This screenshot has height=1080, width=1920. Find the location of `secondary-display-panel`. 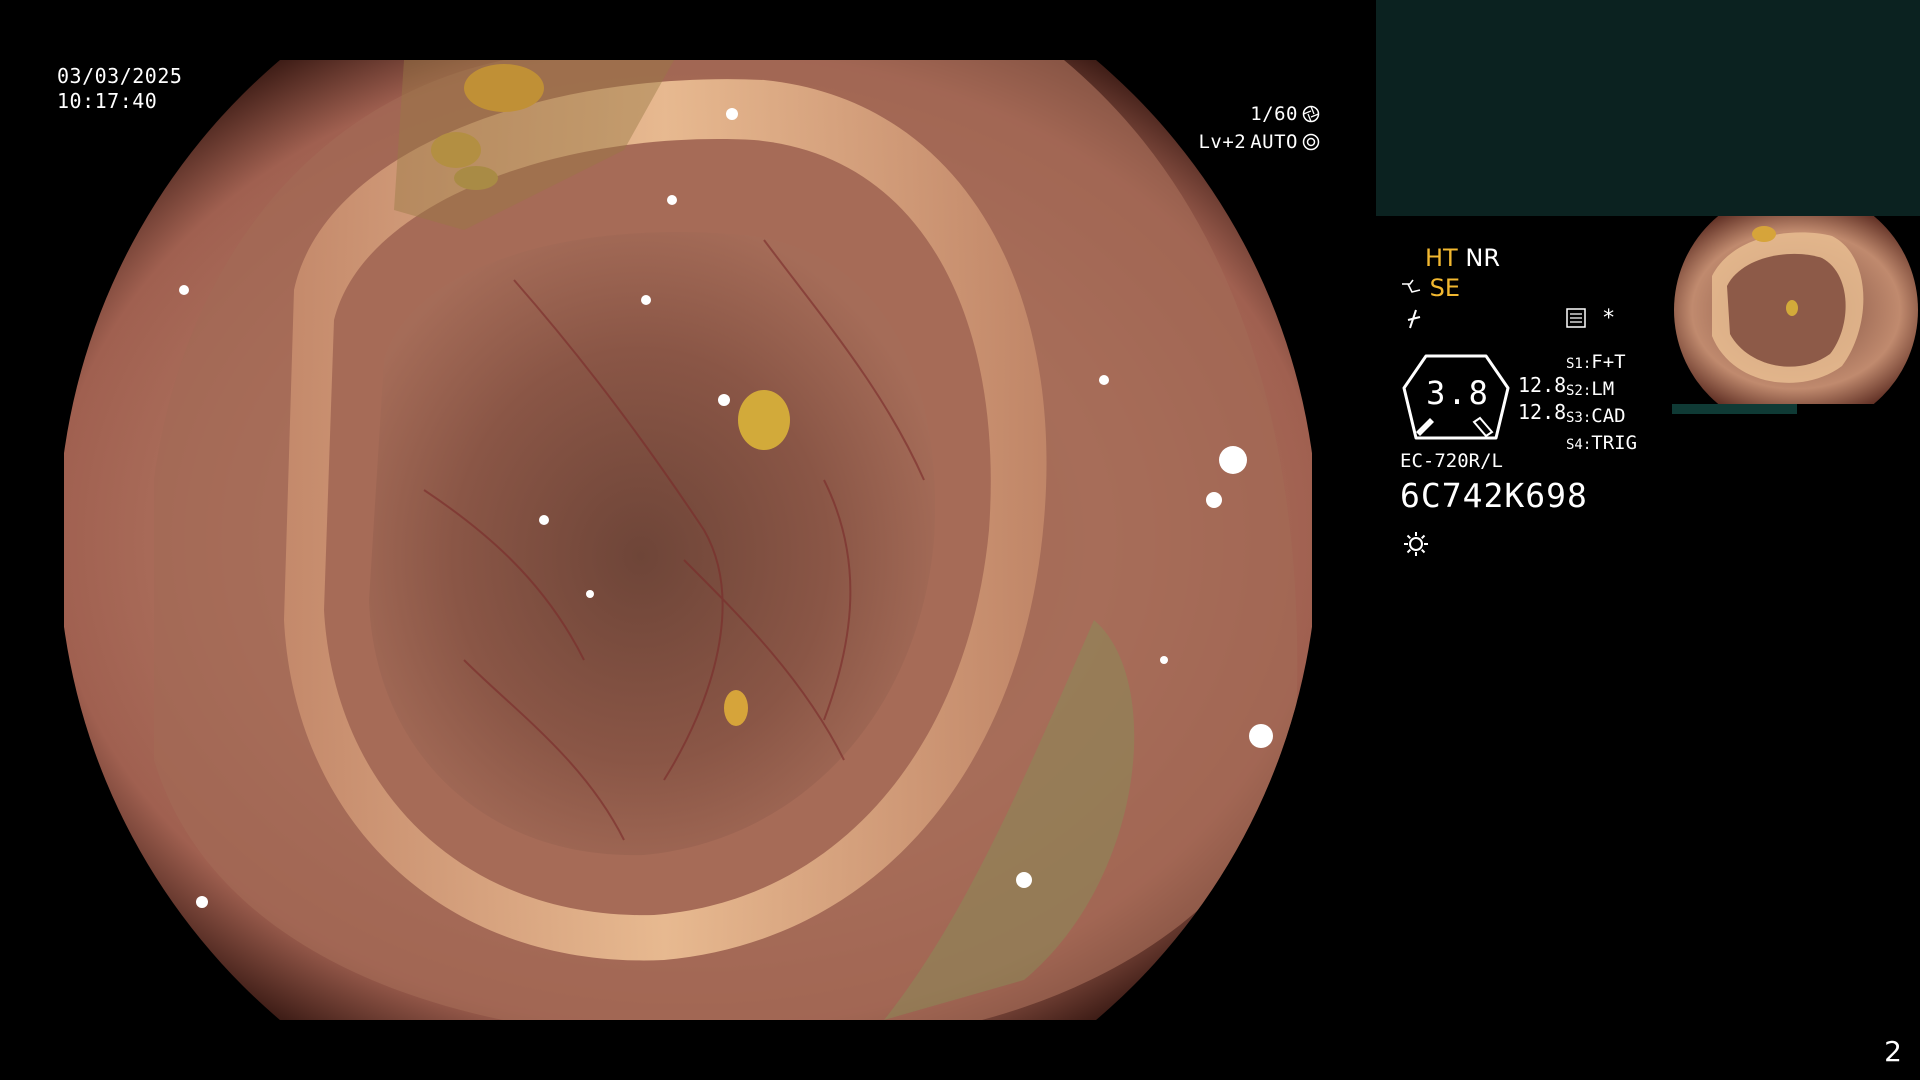

secondary-display-panel is located at coordinates (1648, 108).